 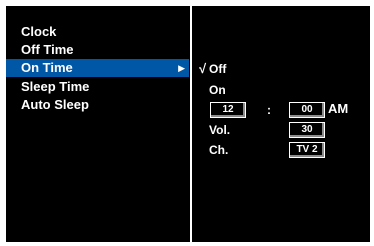 What do you see at coordinates (220, 130) in the screenshot?
I see `volume-label: Vol.` at bounding box center [220, 130].